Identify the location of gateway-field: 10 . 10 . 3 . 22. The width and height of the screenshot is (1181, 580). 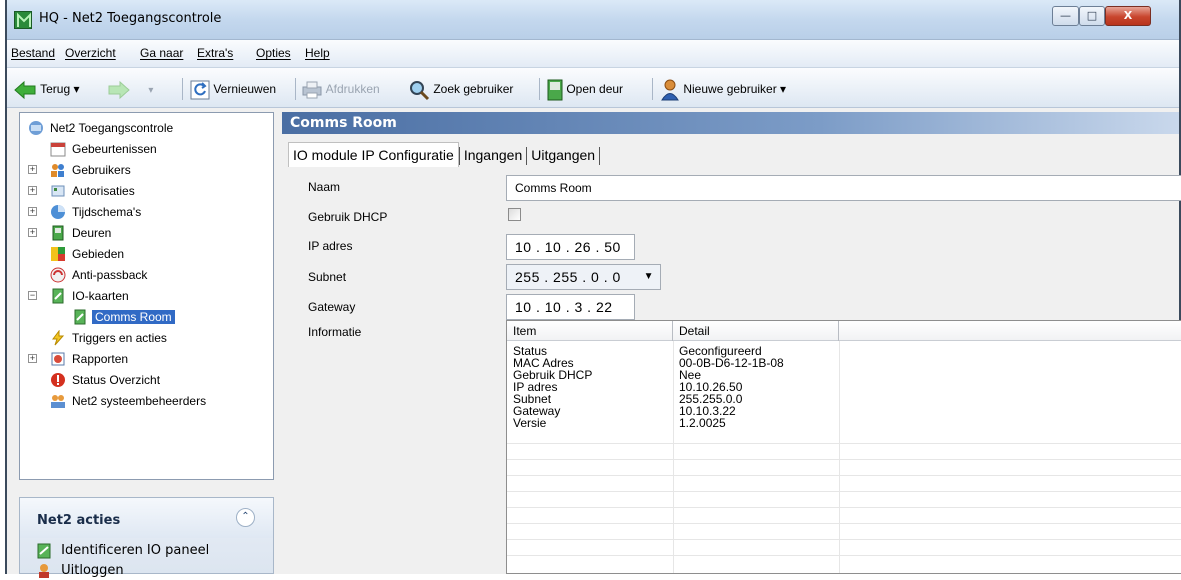
(570, 307).